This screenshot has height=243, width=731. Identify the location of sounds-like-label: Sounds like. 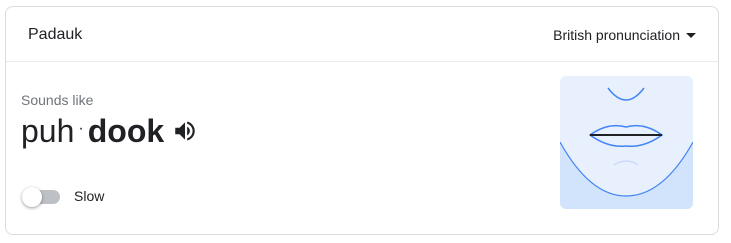
(57, 100).